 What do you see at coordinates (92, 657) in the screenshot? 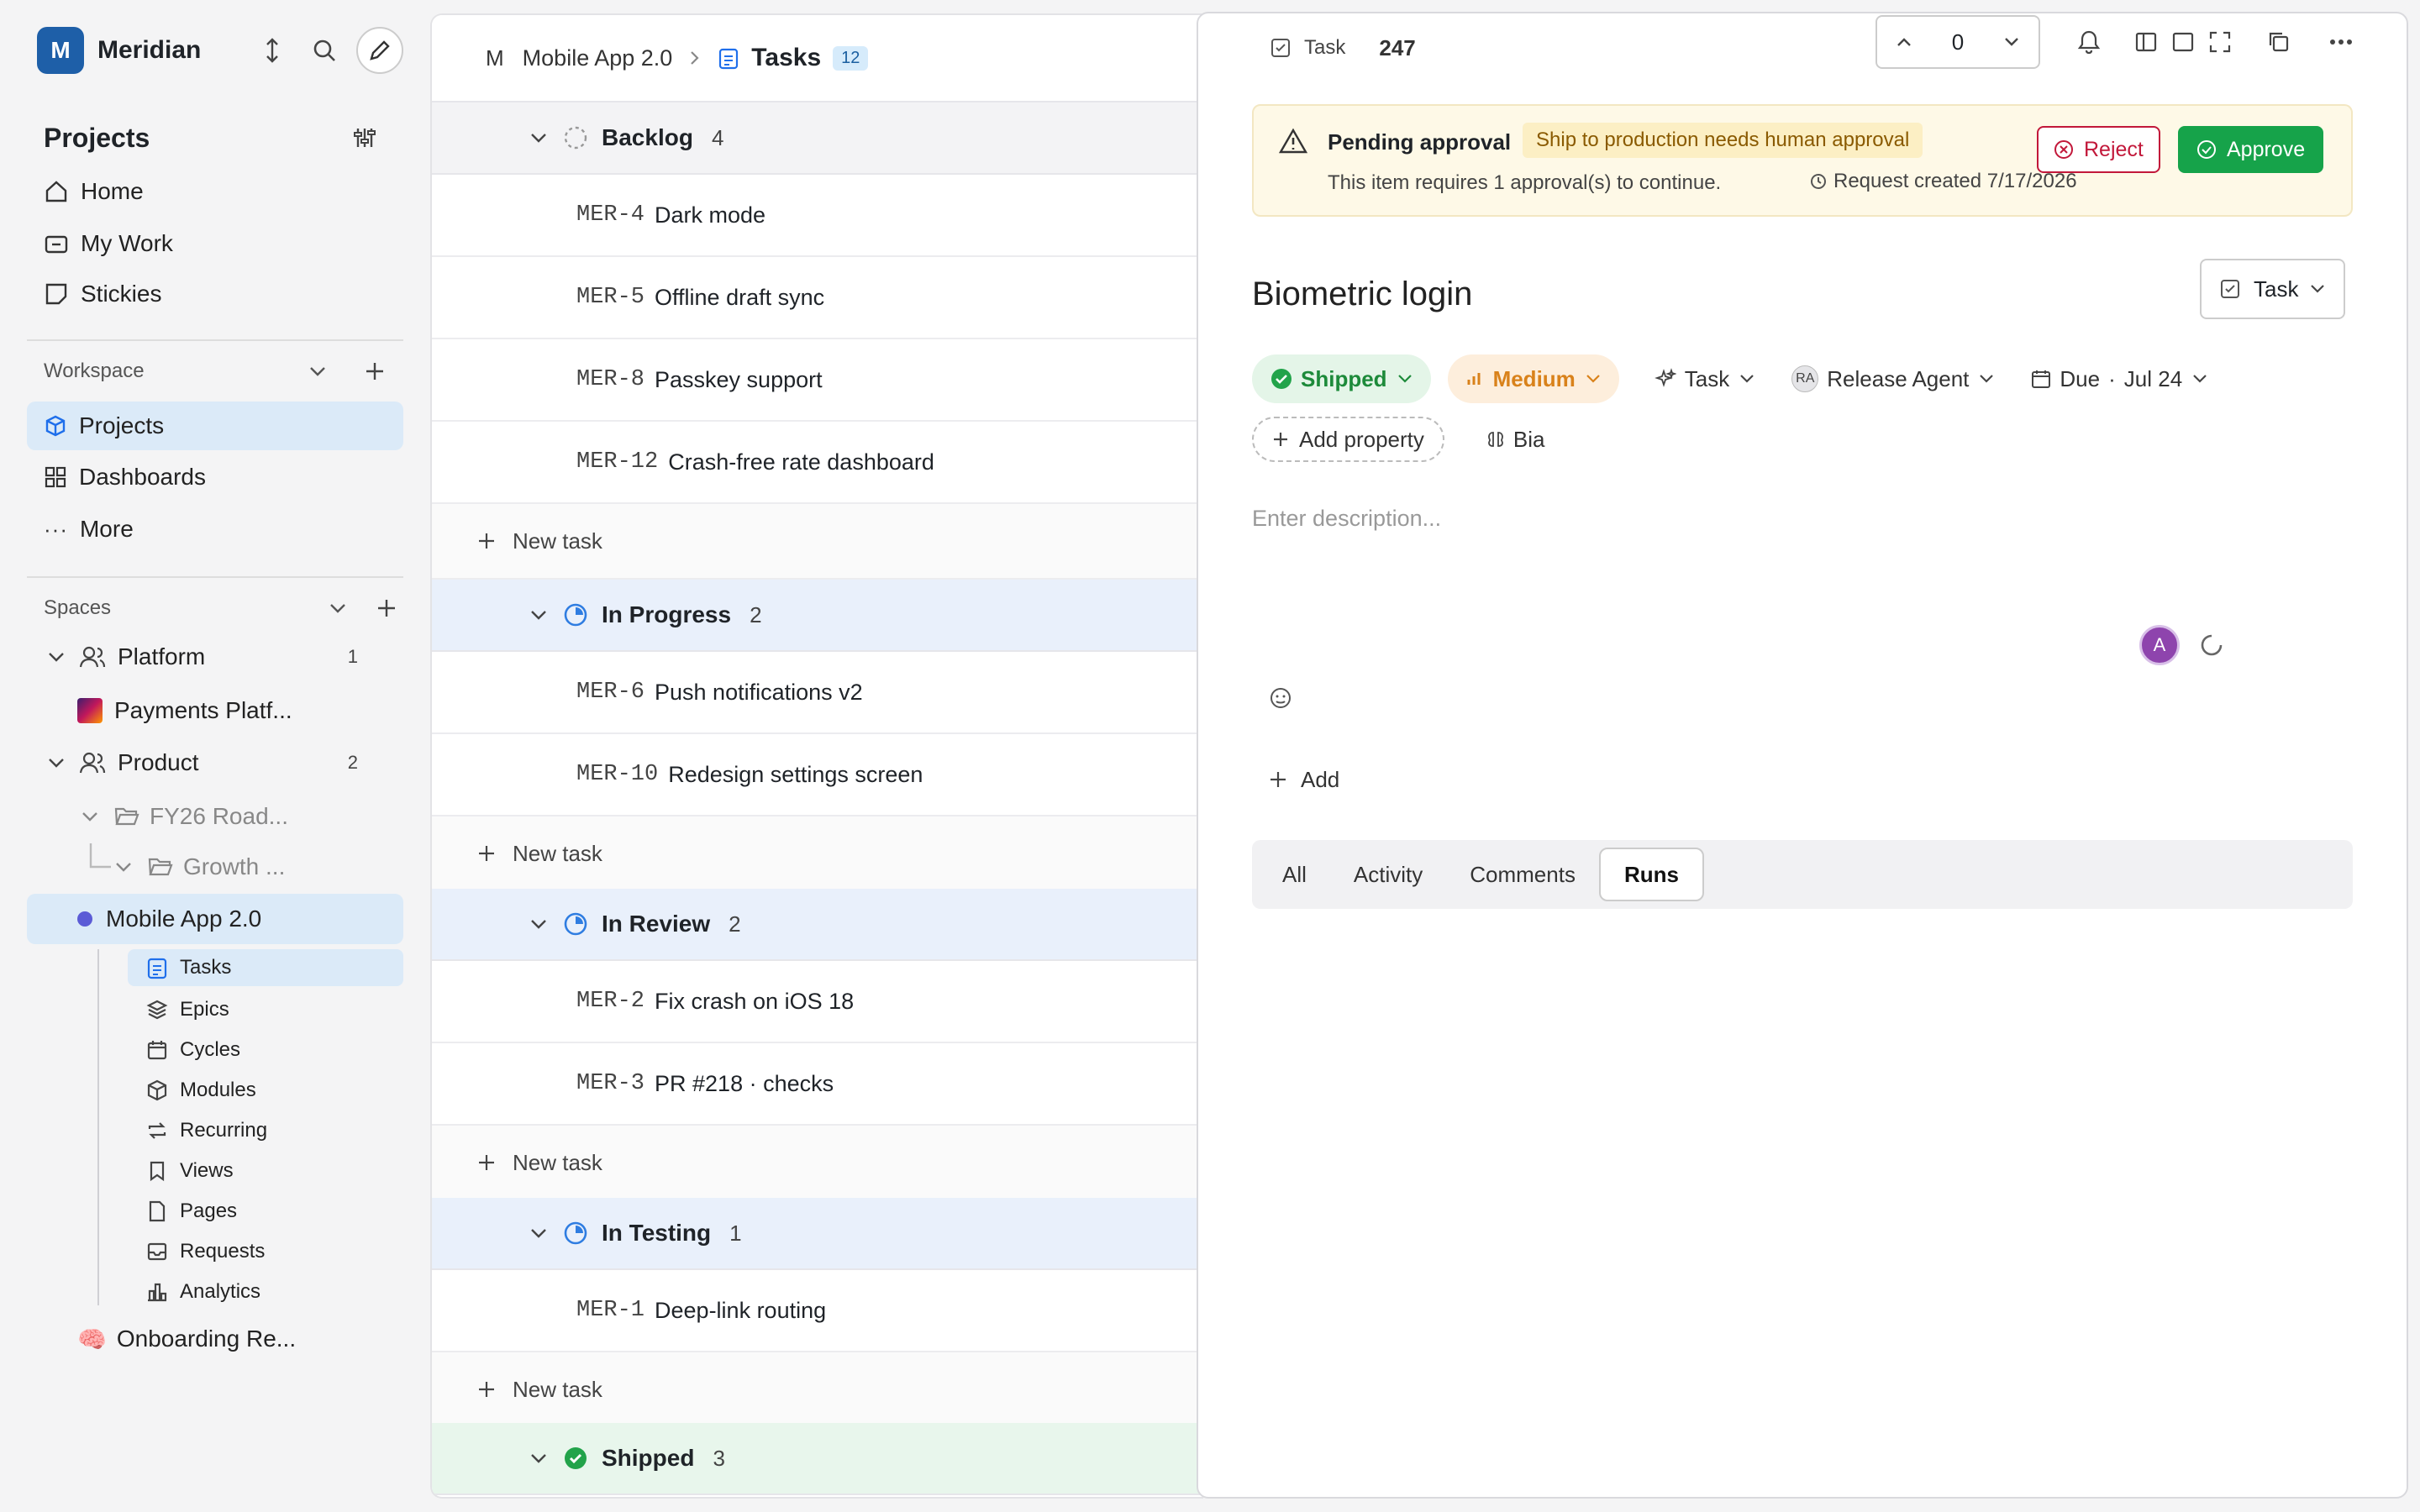
I see `team-icon` at bounding box center [92, 657].